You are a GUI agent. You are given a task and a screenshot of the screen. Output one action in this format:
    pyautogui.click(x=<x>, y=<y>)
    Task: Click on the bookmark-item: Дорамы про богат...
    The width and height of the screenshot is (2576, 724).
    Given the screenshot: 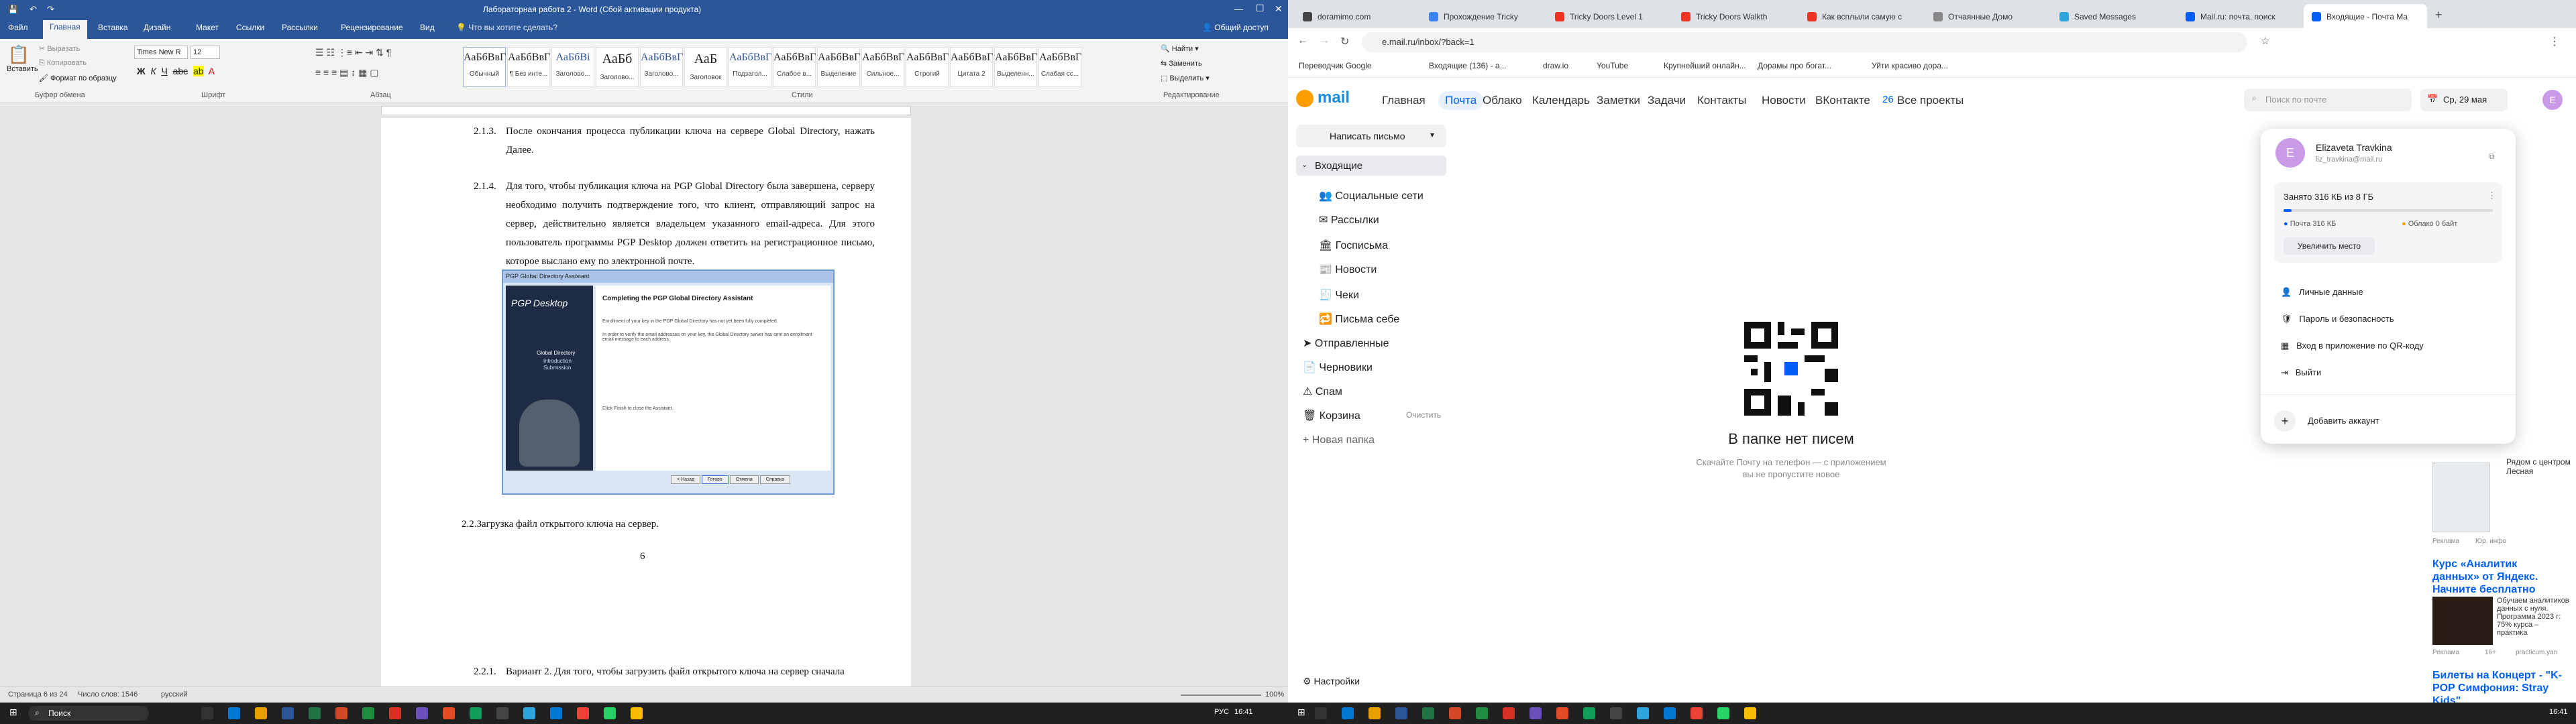 What is the action you would take?
    pyautogui.click(x=1794, y=65)
    